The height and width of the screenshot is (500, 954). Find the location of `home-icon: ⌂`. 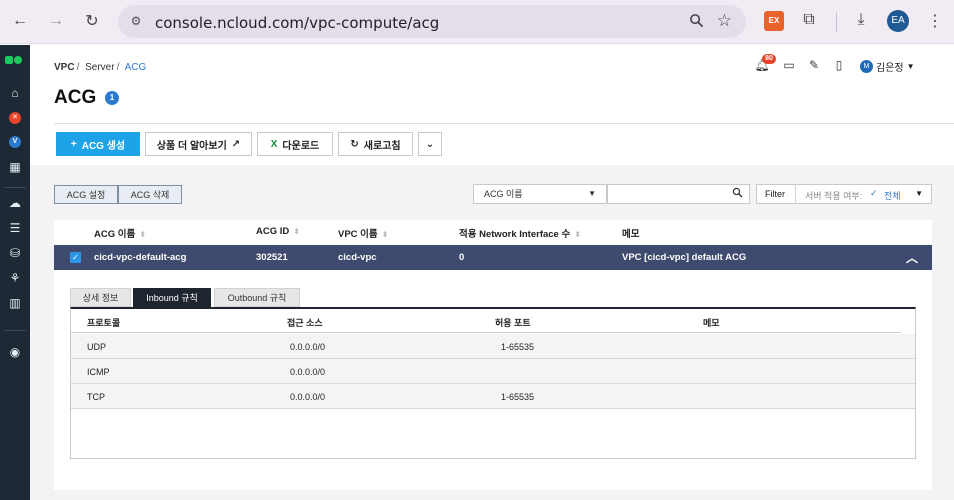

home-icon: ⌂ is located at coordinates (15, 93).